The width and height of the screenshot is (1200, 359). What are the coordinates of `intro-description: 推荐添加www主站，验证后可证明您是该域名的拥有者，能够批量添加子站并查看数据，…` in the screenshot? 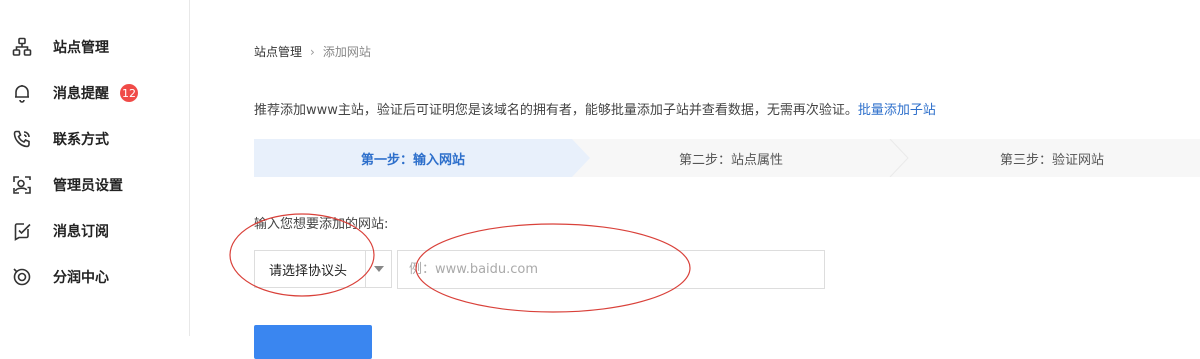 It's located at (556, 110).